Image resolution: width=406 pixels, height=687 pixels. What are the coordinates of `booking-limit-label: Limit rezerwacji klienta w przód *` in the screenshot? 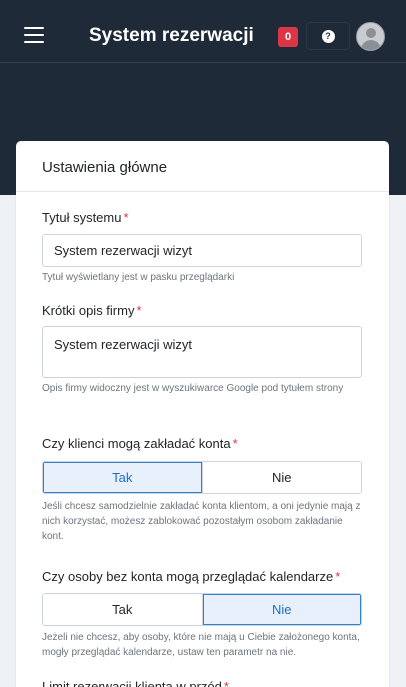 It's located at (135, 683).